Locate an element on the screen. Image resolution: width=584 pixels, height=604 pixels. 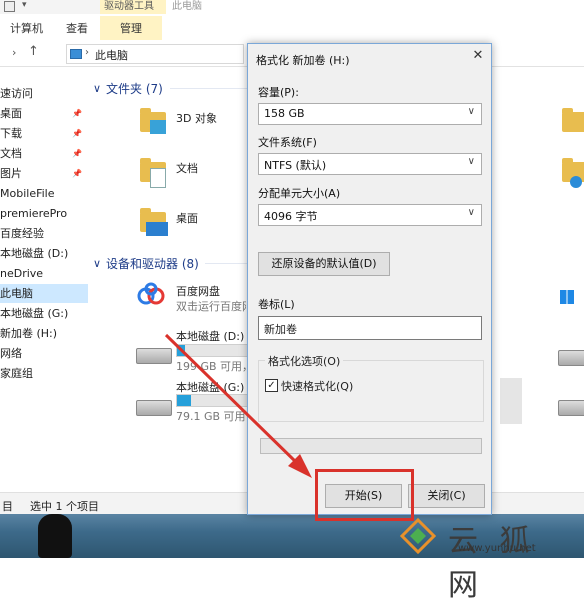
computer-icon is located at coordinates (76, 54).